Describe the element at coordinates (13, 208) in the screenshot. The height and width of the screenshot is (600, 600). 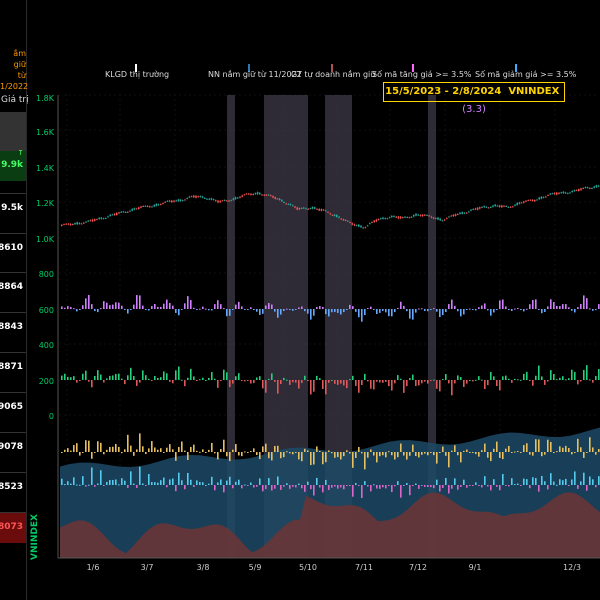
I see `left-value-row: 9.5k` at that location.